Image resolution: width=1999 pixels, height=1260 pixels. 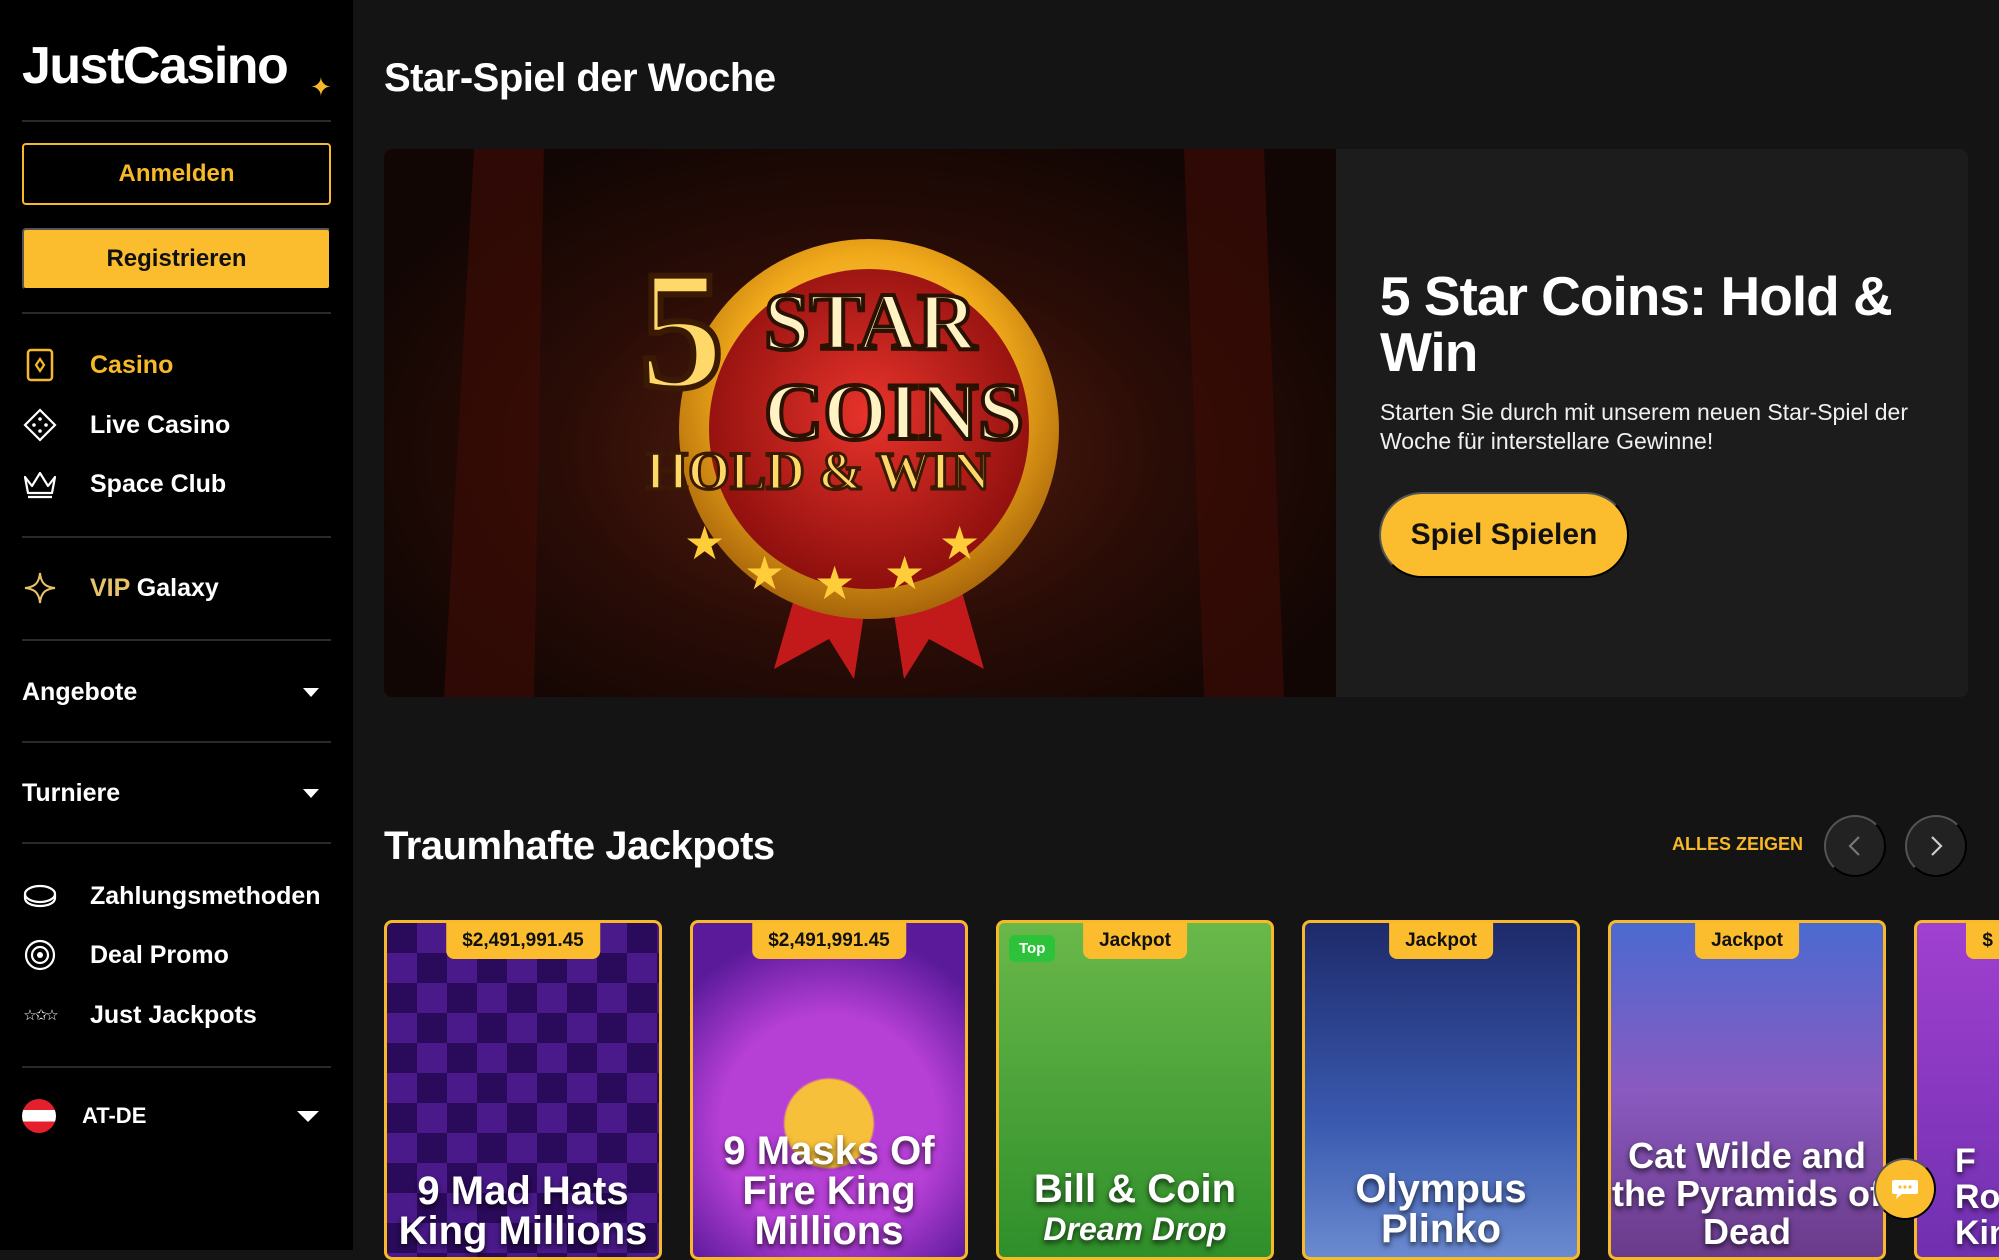 What do you see at coordinates (523, 1090) in the screenshot?
I see `game-card: $2,491,991.45 9 Mad Hats King Millions` at bounding box center [523, 1090].